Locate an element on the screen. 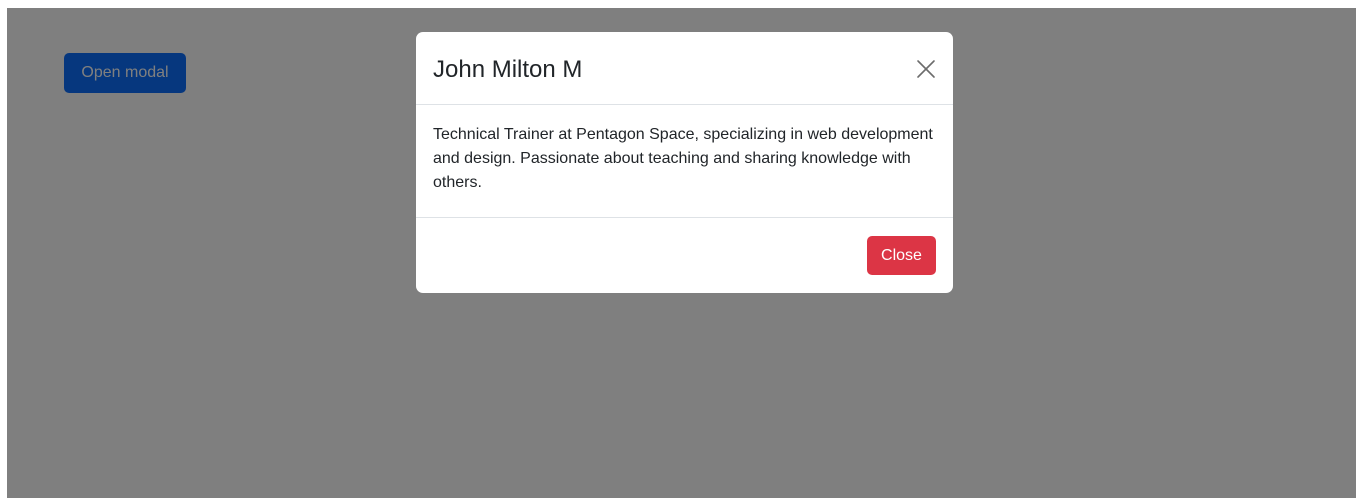 The height and width of the screenshot is (498, 1356). modal-title: John Milton M is located at coordinates (508, 69).